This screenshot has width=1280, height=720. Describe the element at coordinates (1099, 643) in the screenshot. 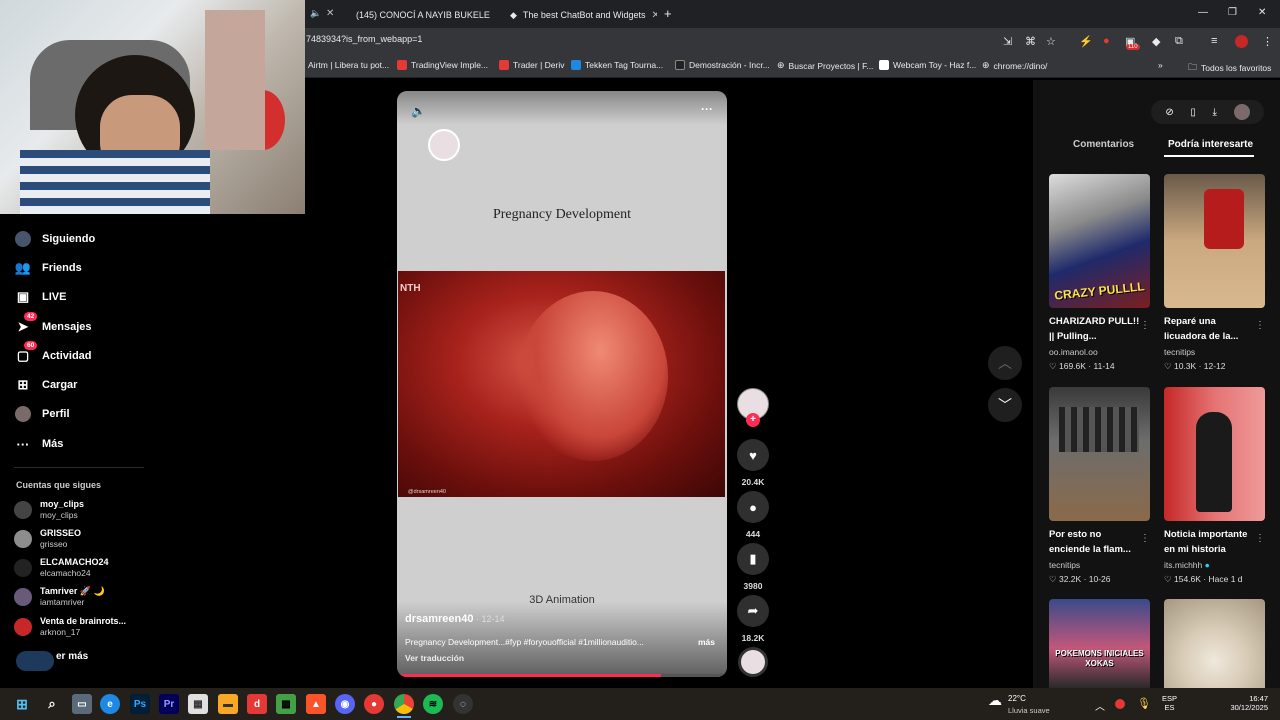

I see `recommended-video-card: POKEMONS INICIALES XOKAS` at that location.